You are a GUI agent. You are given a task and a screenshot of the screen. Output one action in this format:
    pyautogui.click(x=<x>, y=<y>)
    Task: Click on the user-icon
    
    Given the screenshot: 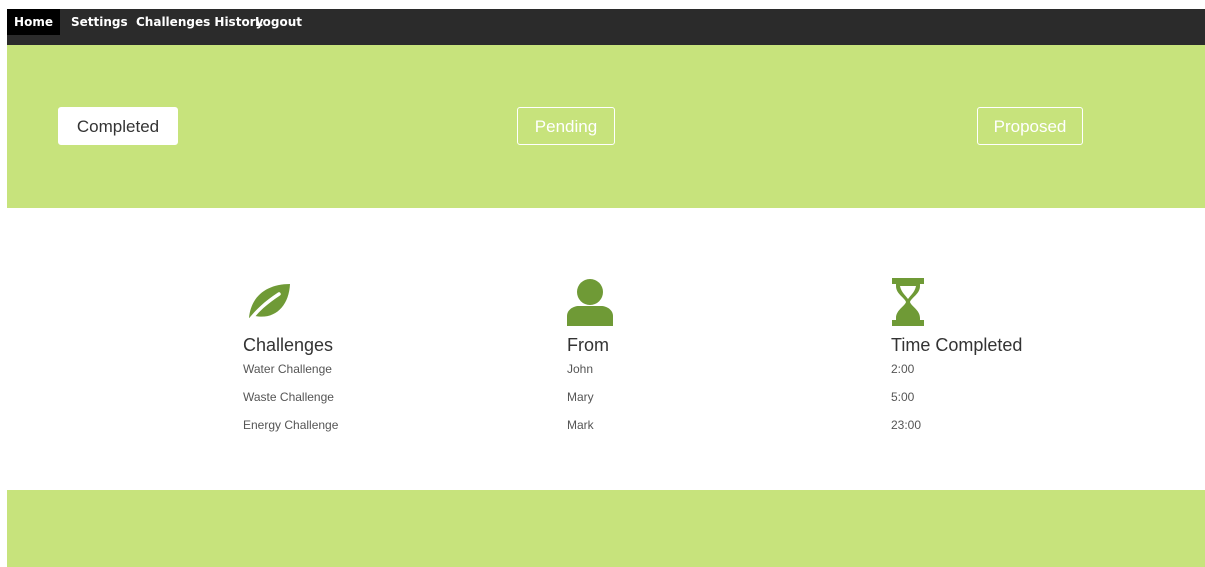 What is the action you would take?
    pyautogui.click(x=590, y=302)
    